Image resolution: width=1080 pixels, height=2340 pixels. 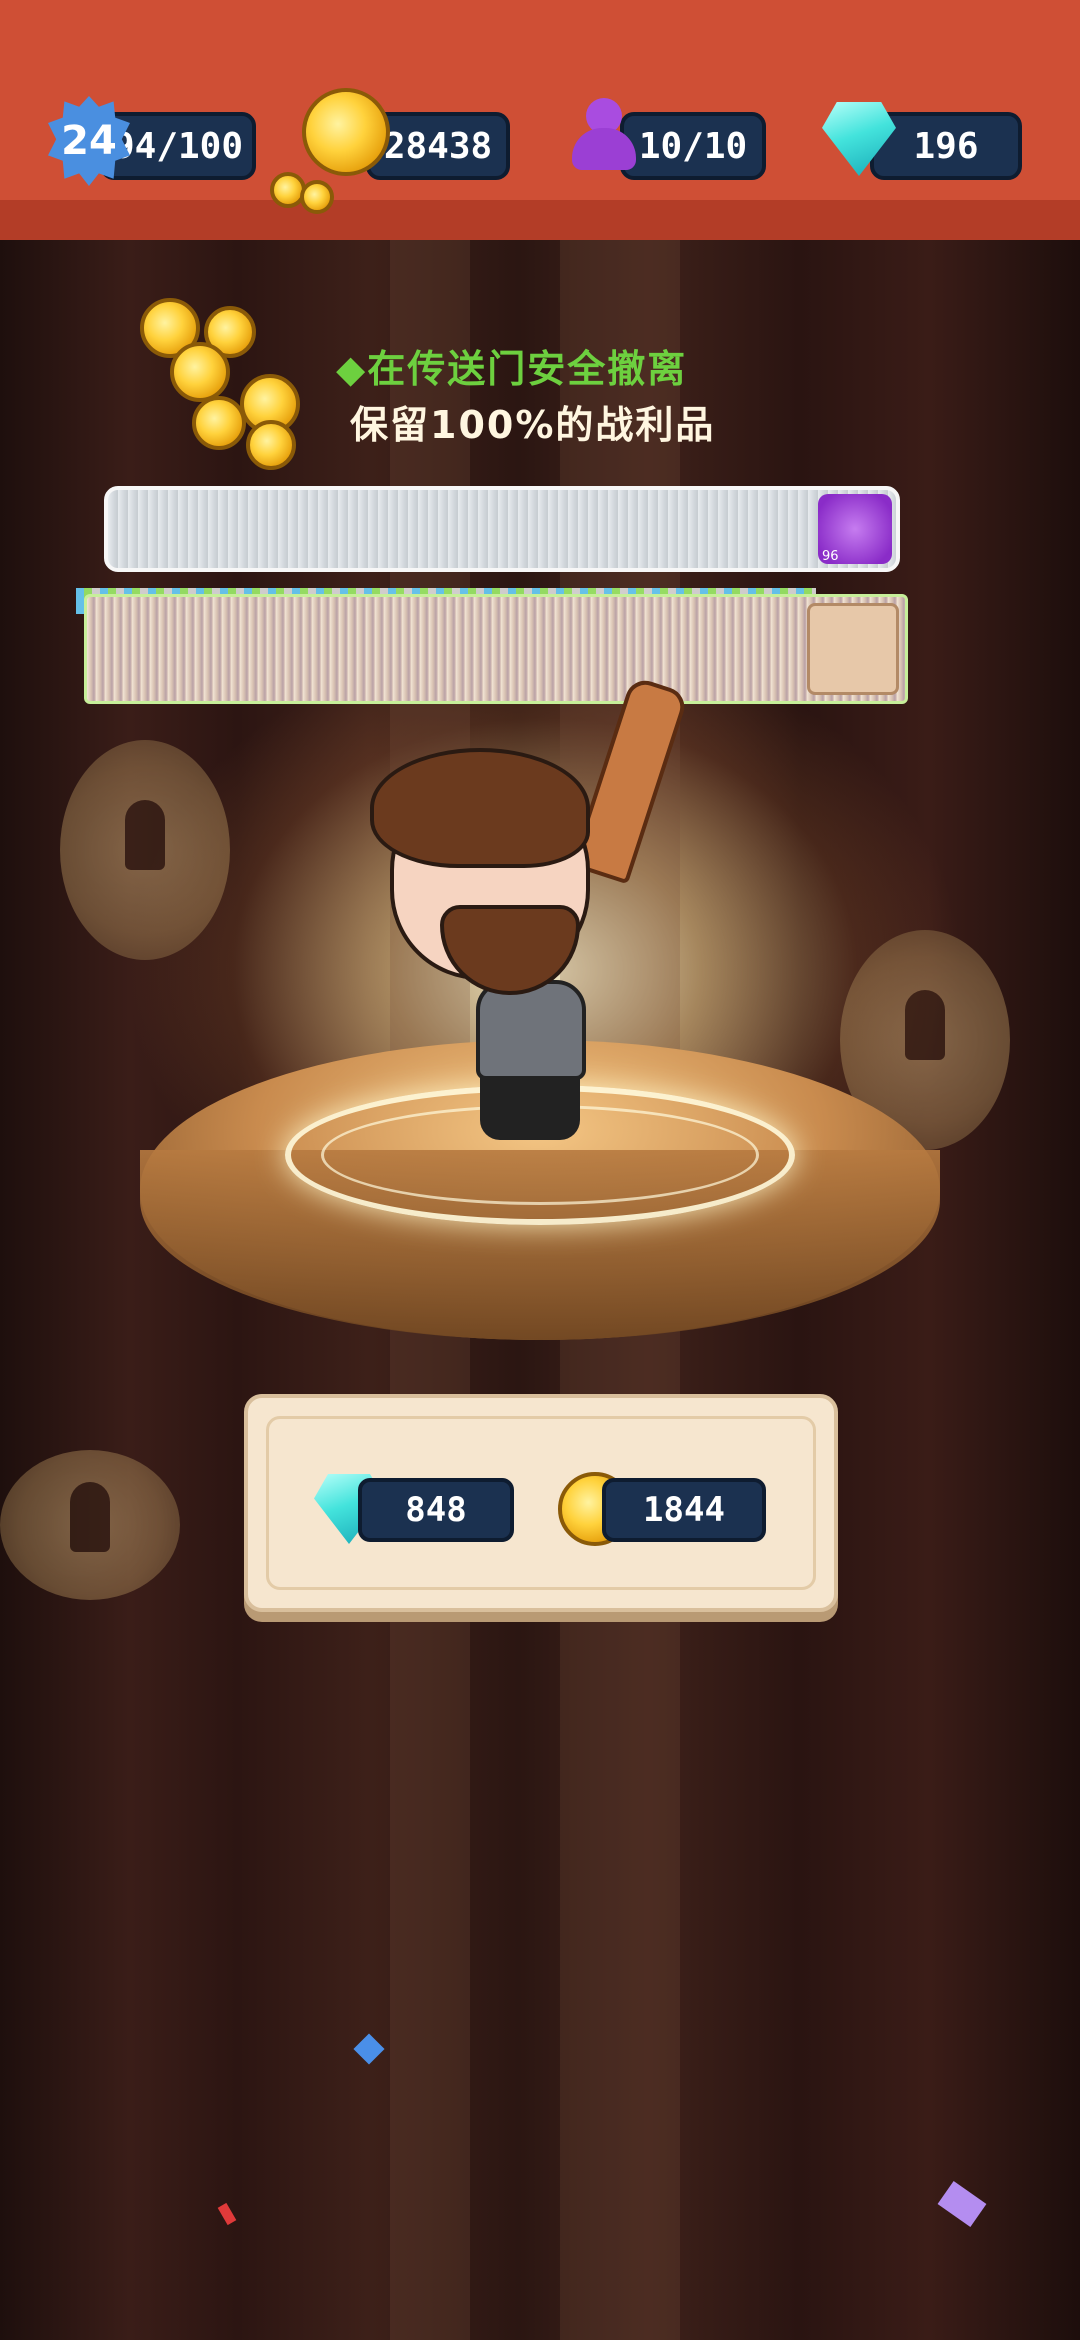 I want to click on reward-gold-amount: 1844, so click(x=684, y=1510).